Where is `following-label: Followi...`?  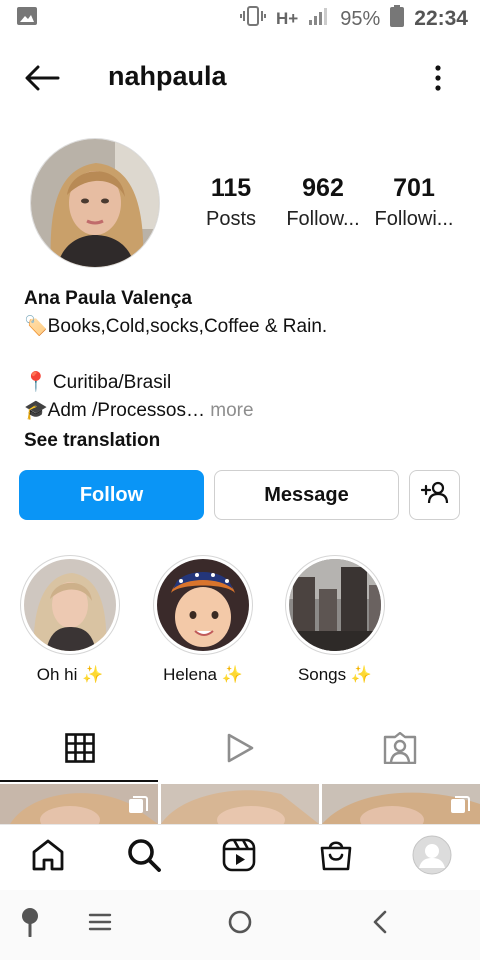
following-label: Followi... is located at coordinates (414, 219).